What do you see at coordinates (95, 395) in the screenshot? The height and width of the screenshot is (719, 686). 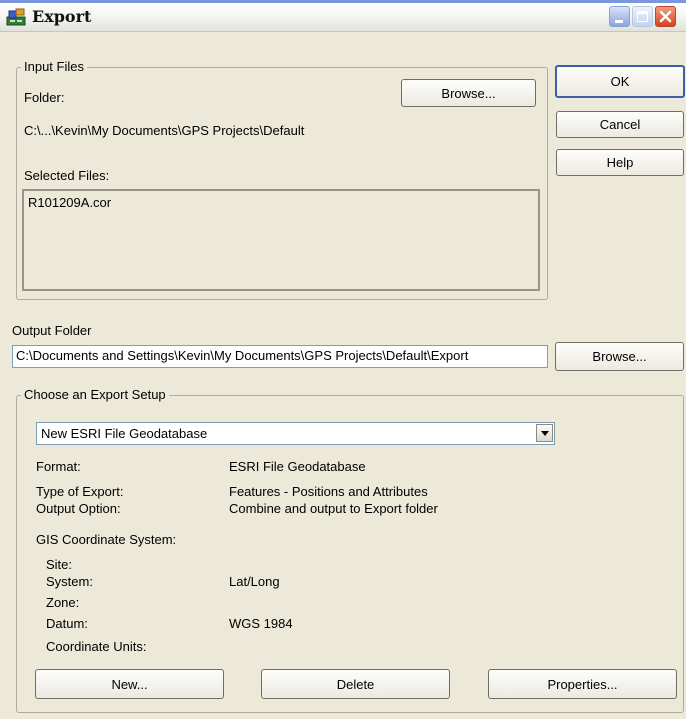 I see `export-setup-legend: Choose an Export Setup` at bounding box center [95, 395].